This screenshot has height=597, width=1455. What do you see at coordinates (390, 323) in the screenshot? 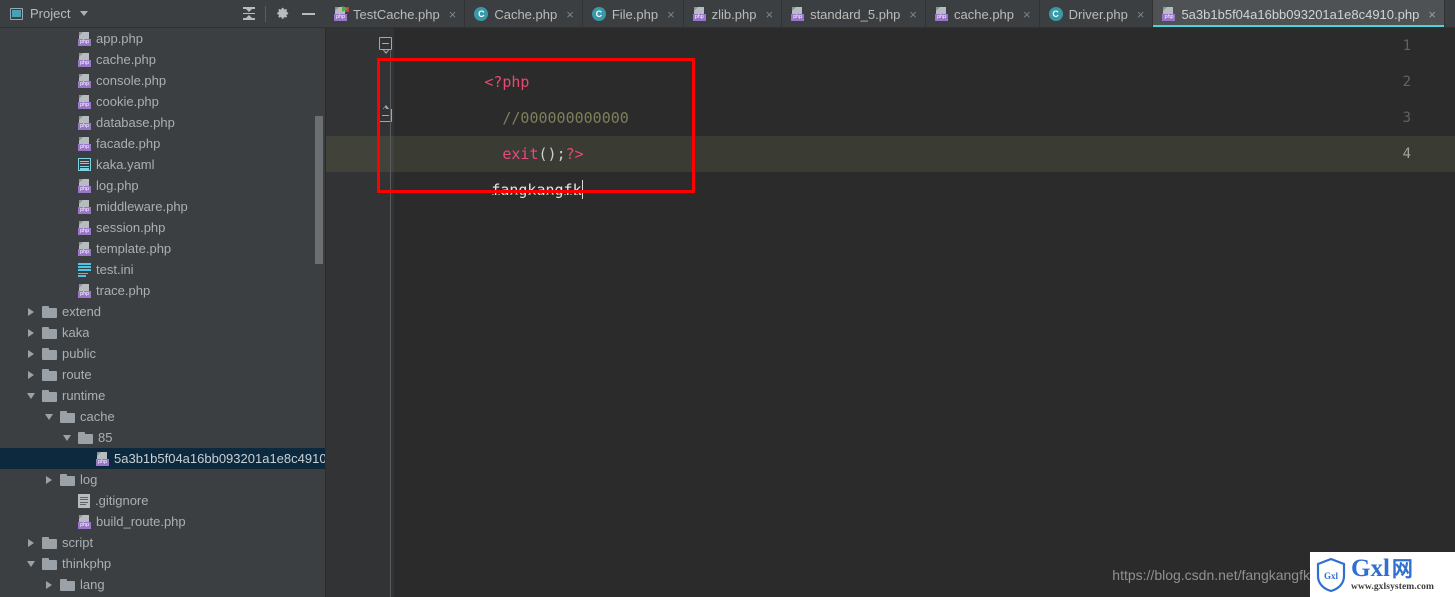
I see `indent-guide` at bounding box center [390, 323].